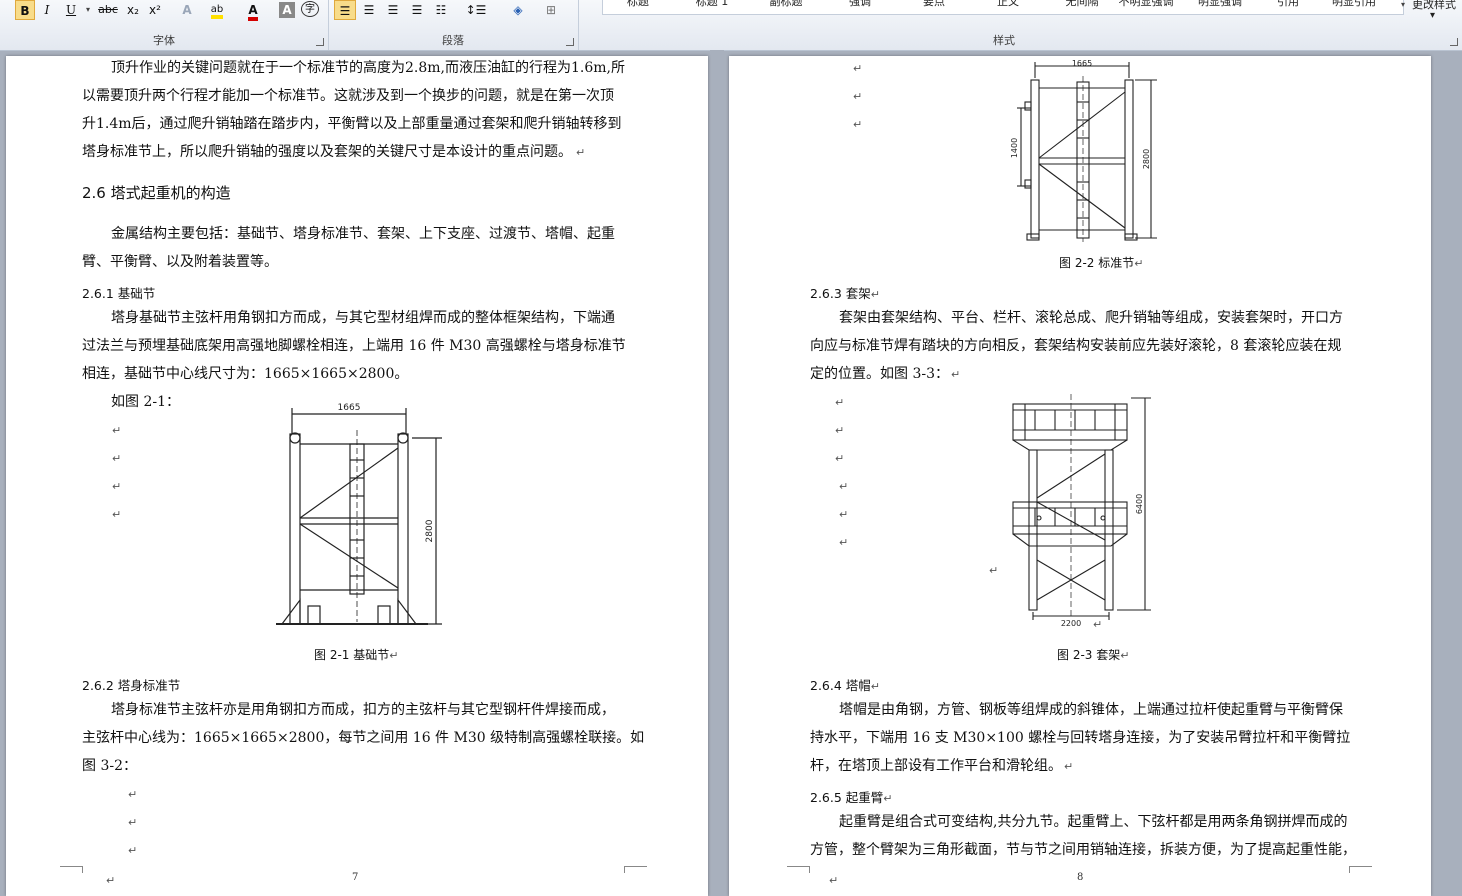  Describe the element at coordinates (879, 374) in the screenshot. I see `text-run: 定的位置。如图 3-3：` at that location.